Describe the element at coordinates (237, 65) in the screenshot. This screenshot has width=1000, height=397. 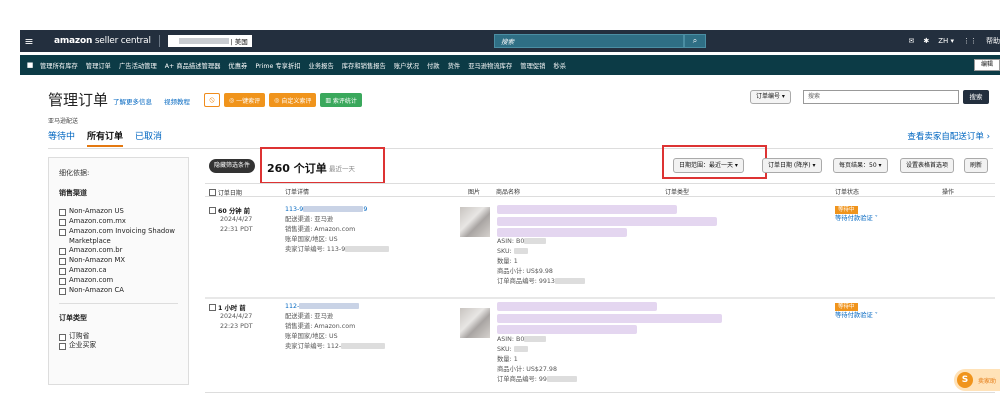
I see `nav-item: 优惠券` at that location.